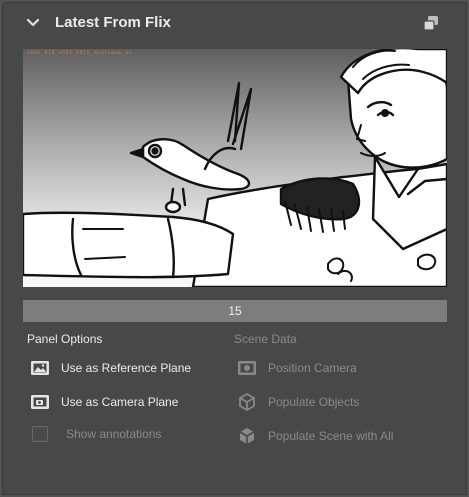 The width and height of the screenshot is (469, 497). What do you see at coordinates (120, 402) in the screenshot?
I see `use-as-camera-plane-label: Use as Camera Plane` at bounding box center [120, 402].